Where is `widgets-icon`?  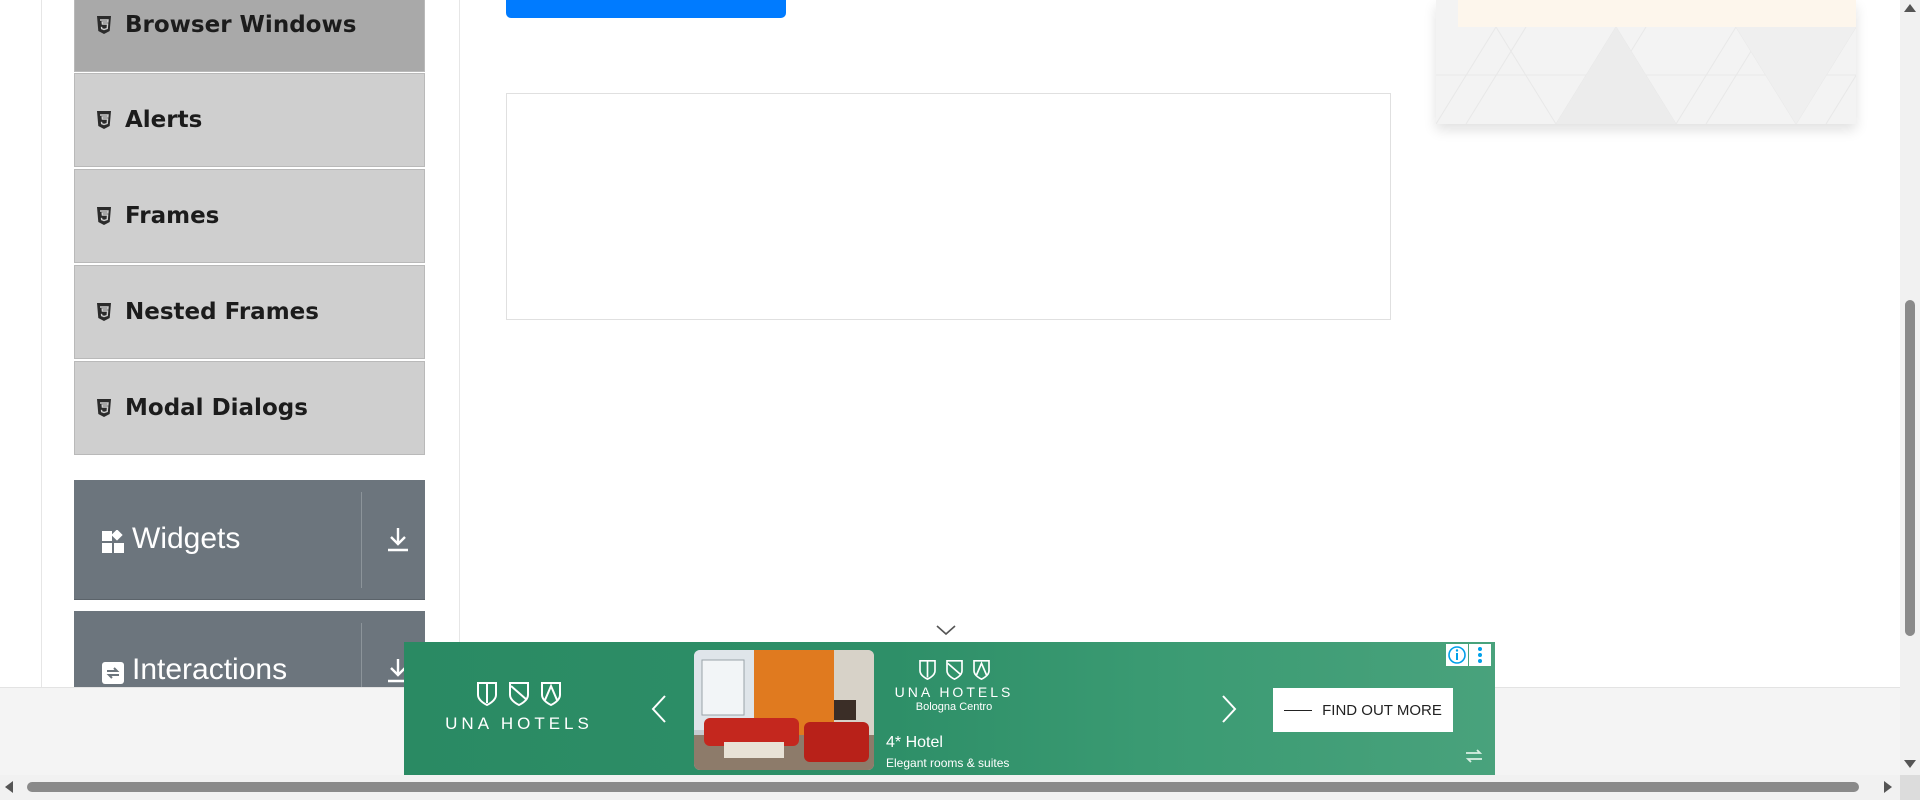 widgets-icon is located at coordinates (113, 541).